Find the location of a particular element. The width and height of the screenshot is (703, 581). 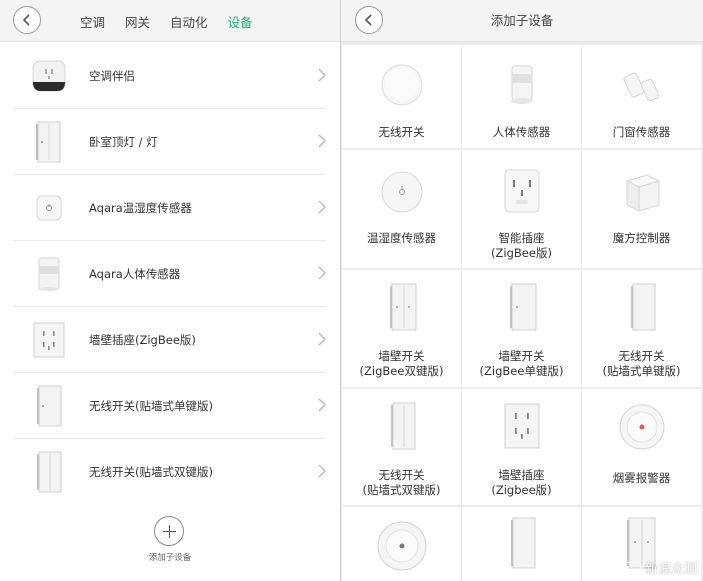

tab-devices: 设备 is located at coordinates (240, 21).